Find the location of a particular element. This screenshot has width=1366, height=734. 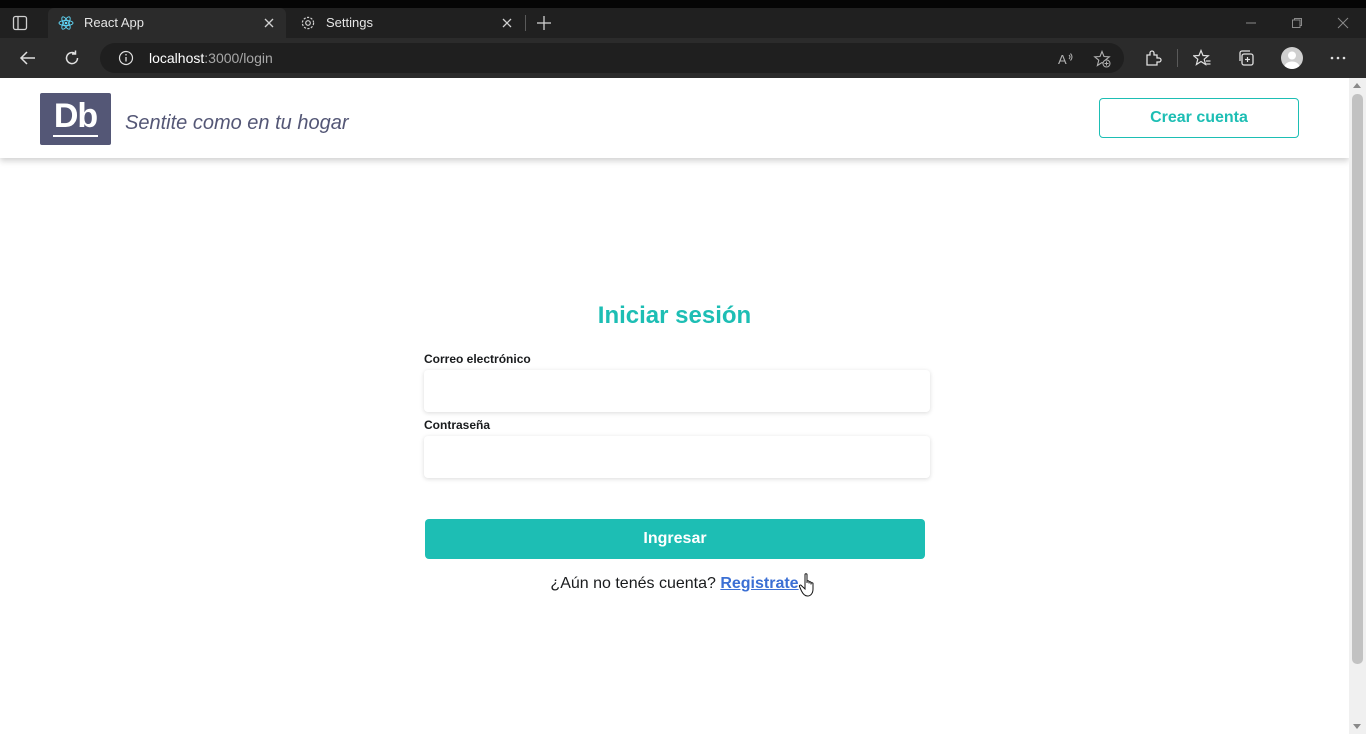

register-link: Registrate is located at coordinates (759, 583).